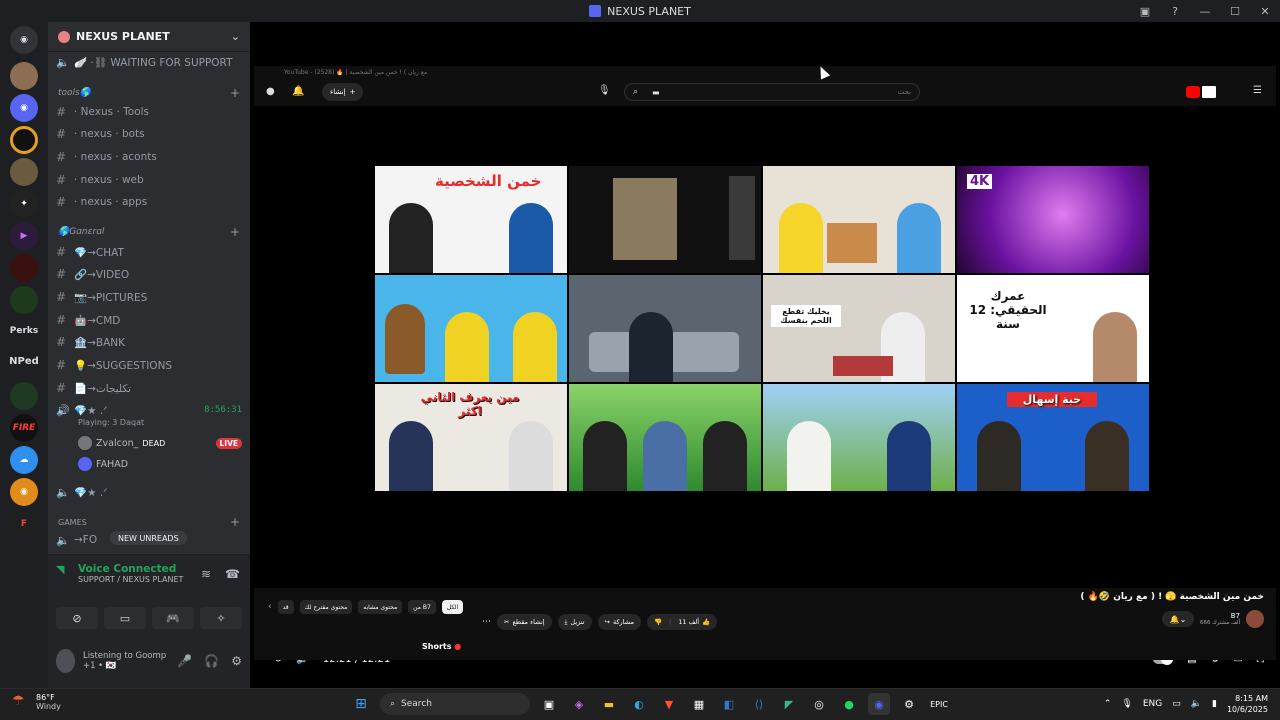 The height and width of the screenshot is (720, 1280). I want to click on channel-bank: # 🏦→BANK, so click(149, 342).